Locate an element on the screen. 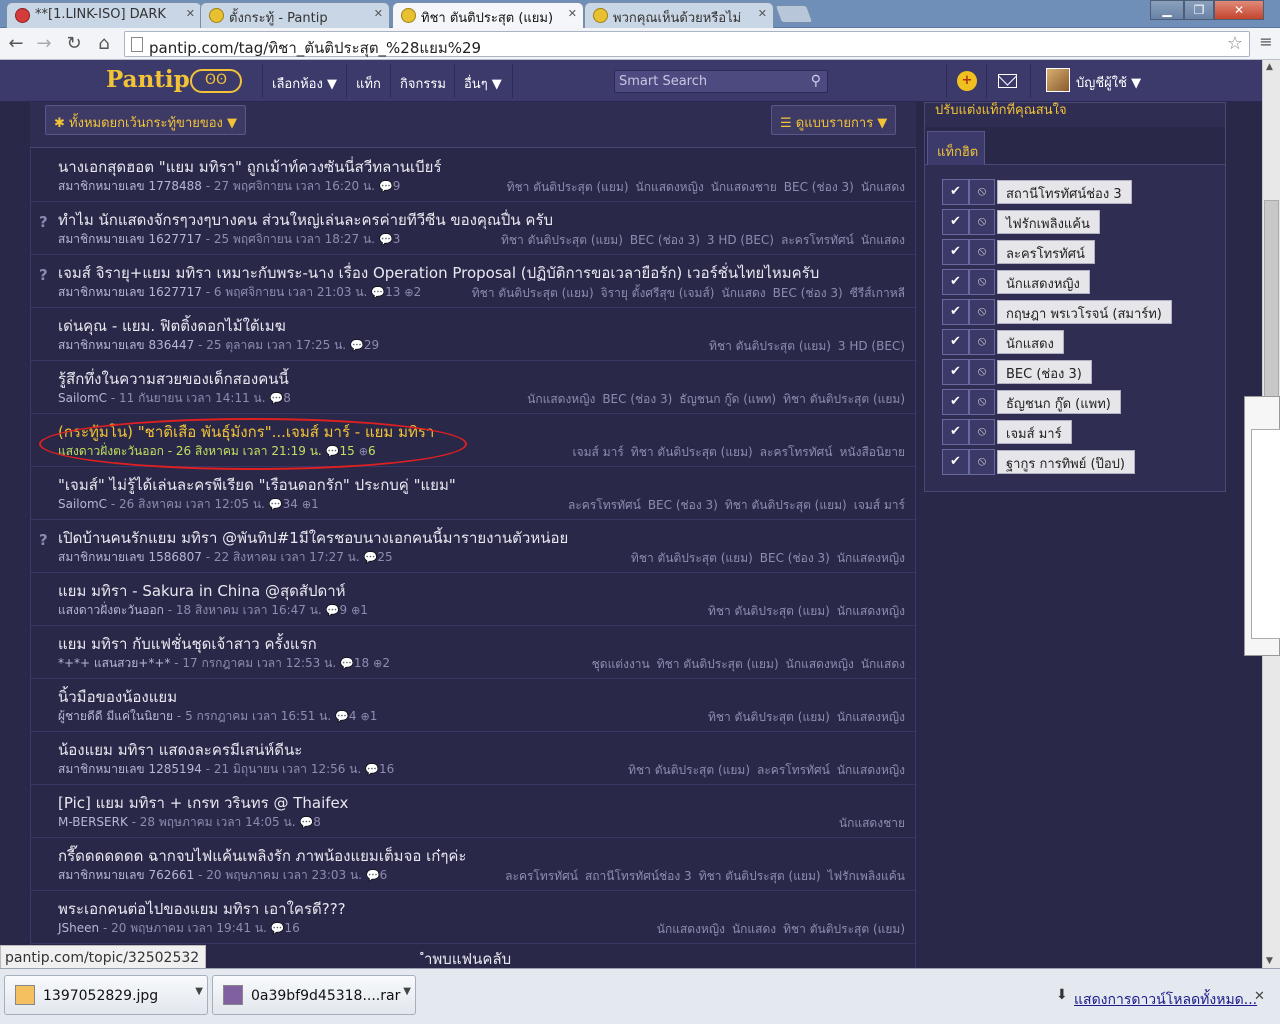  pantip-logo-mark-icon: ʘʘ is located at coordinates (216, 81).